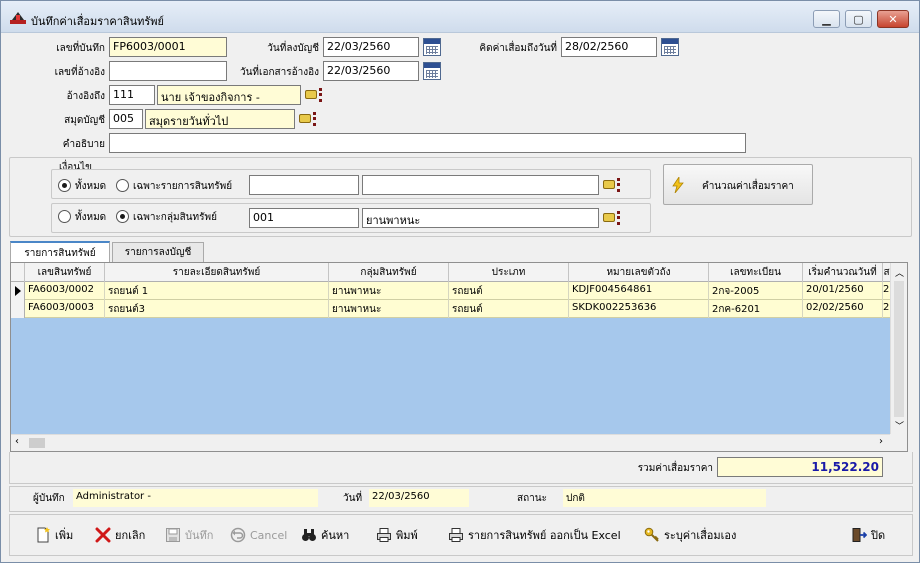 This screenshot has height=563, width=920. I want to click on cell-start-date: 20/01/2560, so click(843, 291).